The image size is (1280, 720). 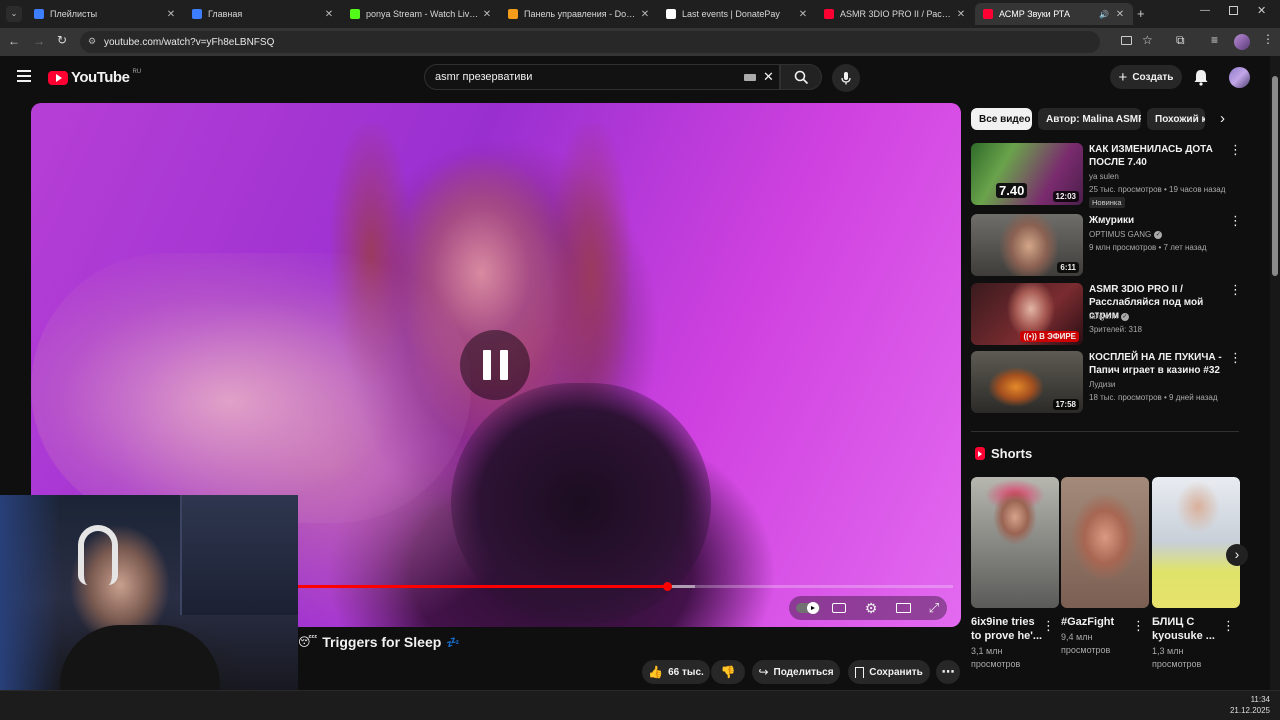 I want to click on chip-label: Все видео, so click(x=1005, y=119).